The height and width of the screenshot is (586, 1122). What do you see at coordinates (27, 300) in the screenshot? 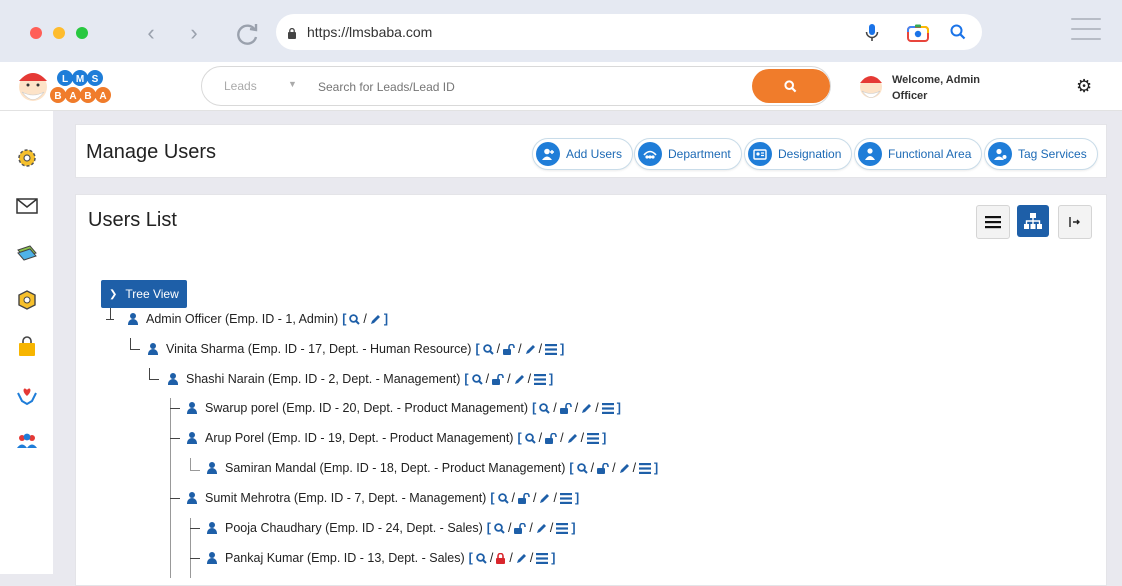
I see `sidebar-box-icon` at bounding box center [27, 300].